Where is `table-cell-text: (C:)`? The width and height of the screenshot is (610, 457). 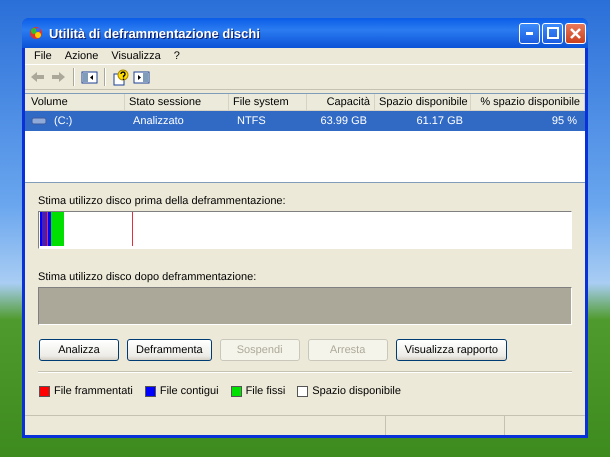
table-cell-text: (C:) is located at coordinates (63, 121).